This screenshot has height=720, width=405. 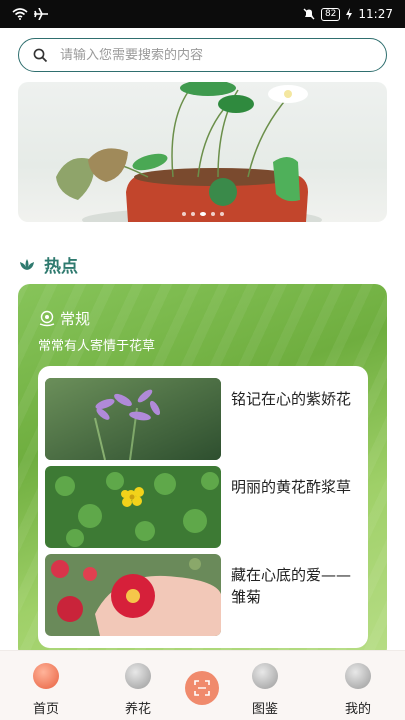 I want to click on yellow-flower-image, so click(x=133, y=507).